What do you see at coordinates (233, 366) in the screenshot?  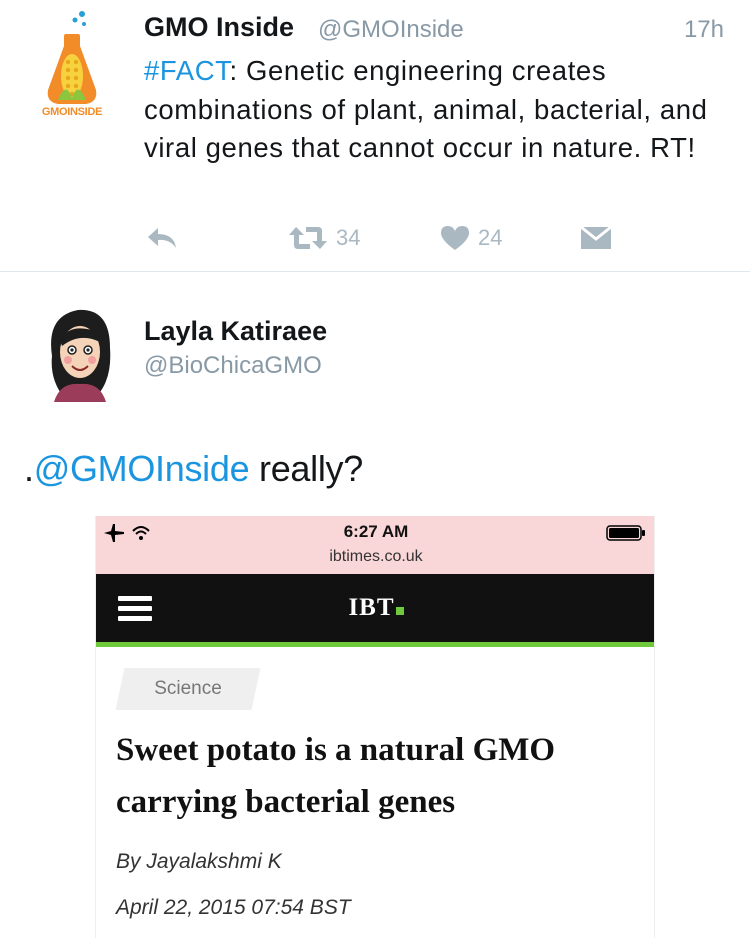 I see `author-handle: @BioChicaGMO` at bounding box center [233, 366].